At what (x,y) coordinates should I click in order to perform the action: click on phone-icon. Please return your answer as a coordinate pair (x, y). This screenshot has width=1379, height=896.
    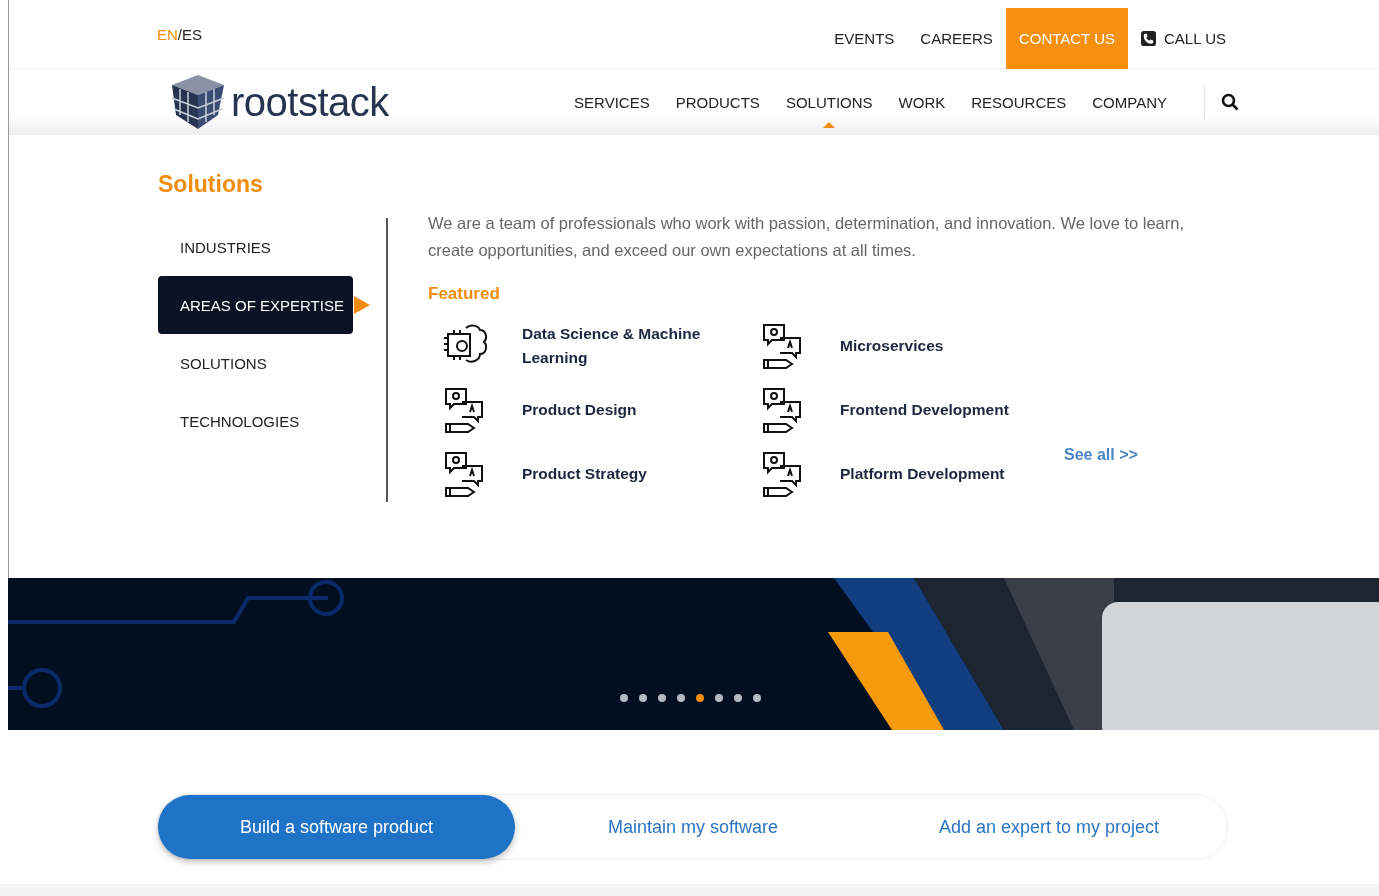
    Looking at the image, I should click on (1148, 38).